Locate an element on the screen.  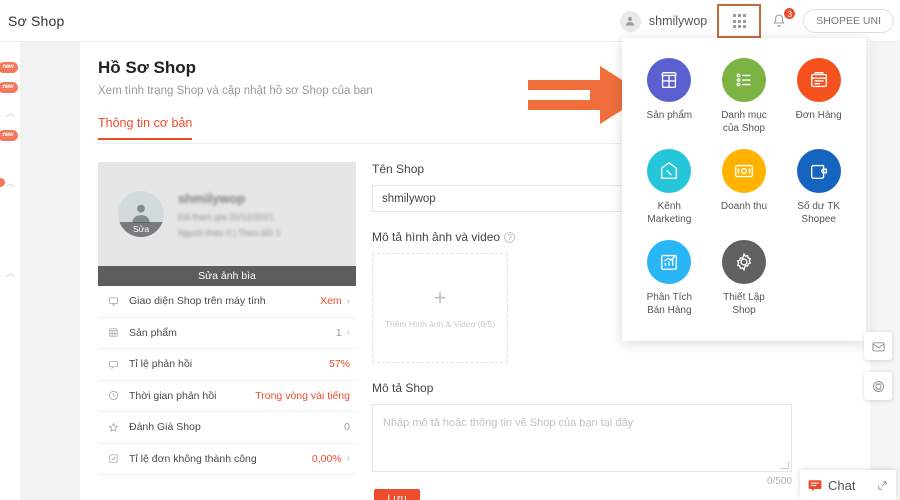
dropdown-item-marketing-channel: Kênh Marketing is located at coordinates (669, 187).